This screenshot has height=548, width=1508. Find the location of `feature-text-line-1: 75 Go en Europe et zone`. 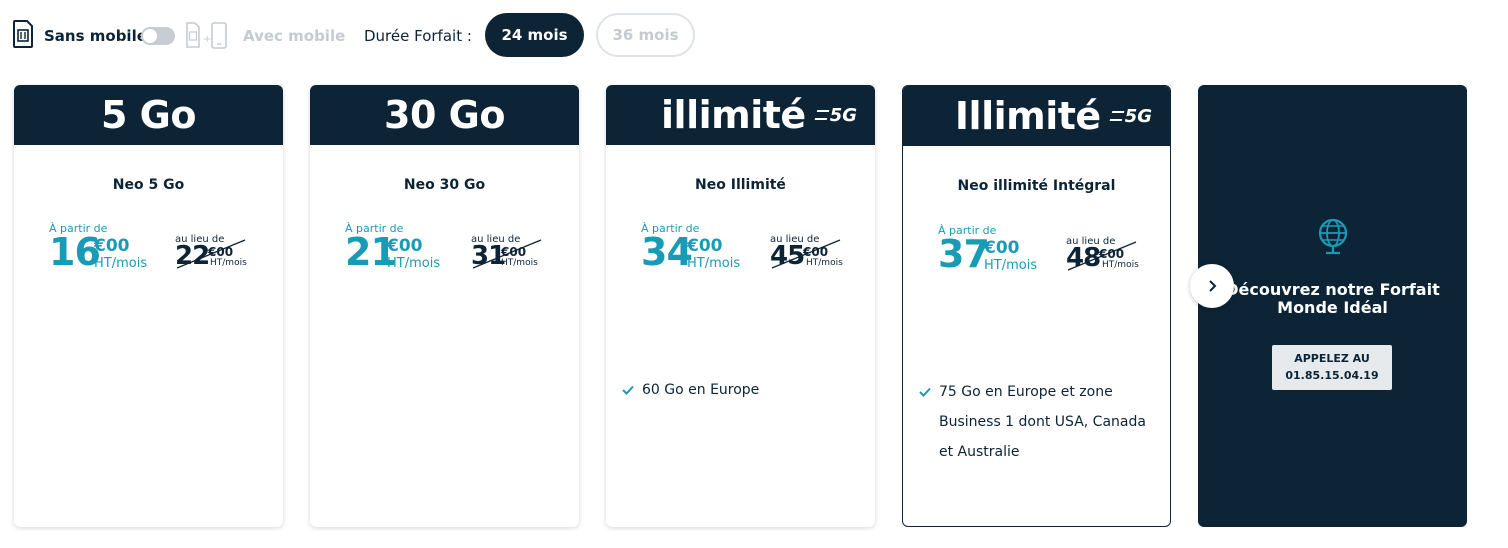

feature-text-line-1: 75 Go en Europe et zone is located at coordinates (1026, 392).